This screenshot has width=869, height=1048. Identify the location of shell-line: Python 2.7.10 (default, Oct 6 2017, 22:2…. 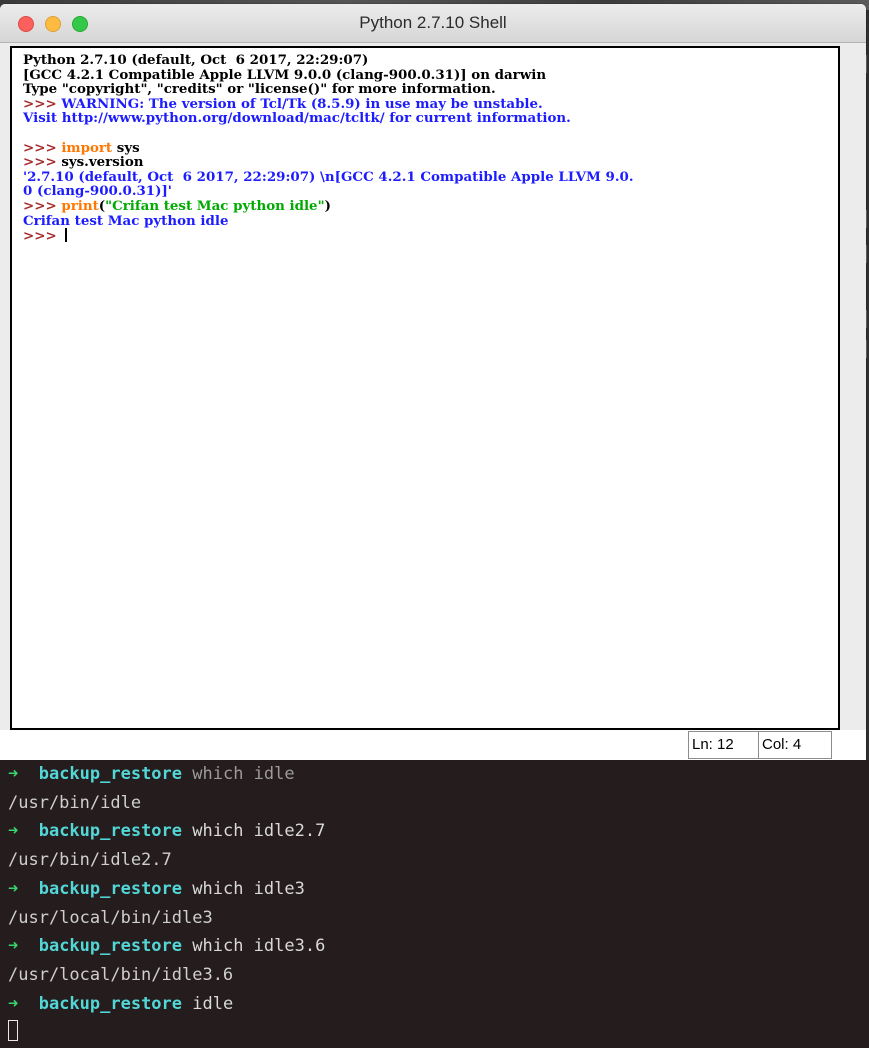
(328, 60).